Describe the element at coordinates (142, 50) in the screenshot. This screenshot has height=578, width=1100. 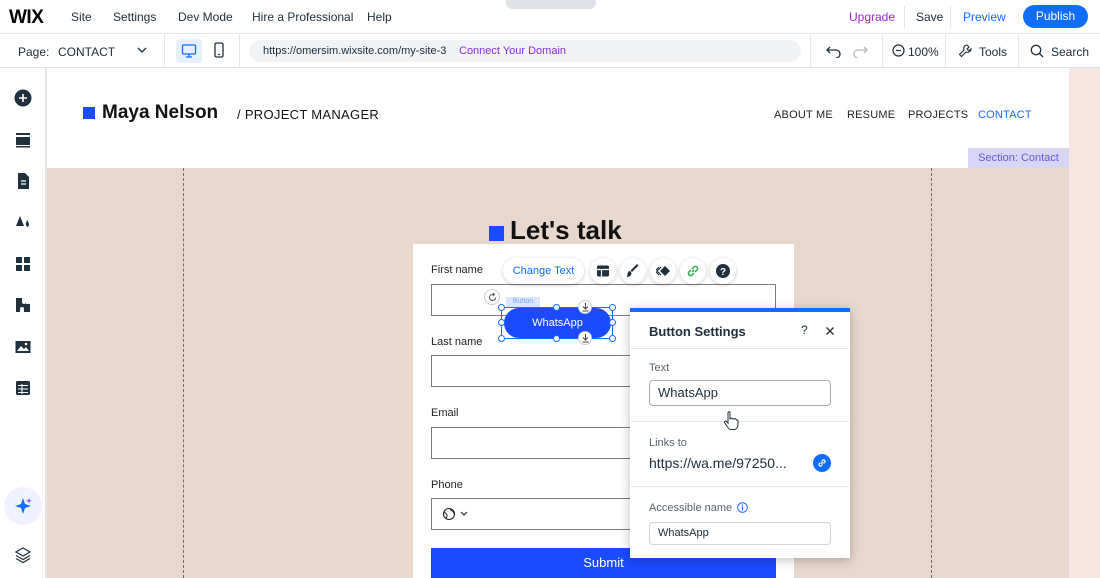
I see `chevron-down-icon` at that location.